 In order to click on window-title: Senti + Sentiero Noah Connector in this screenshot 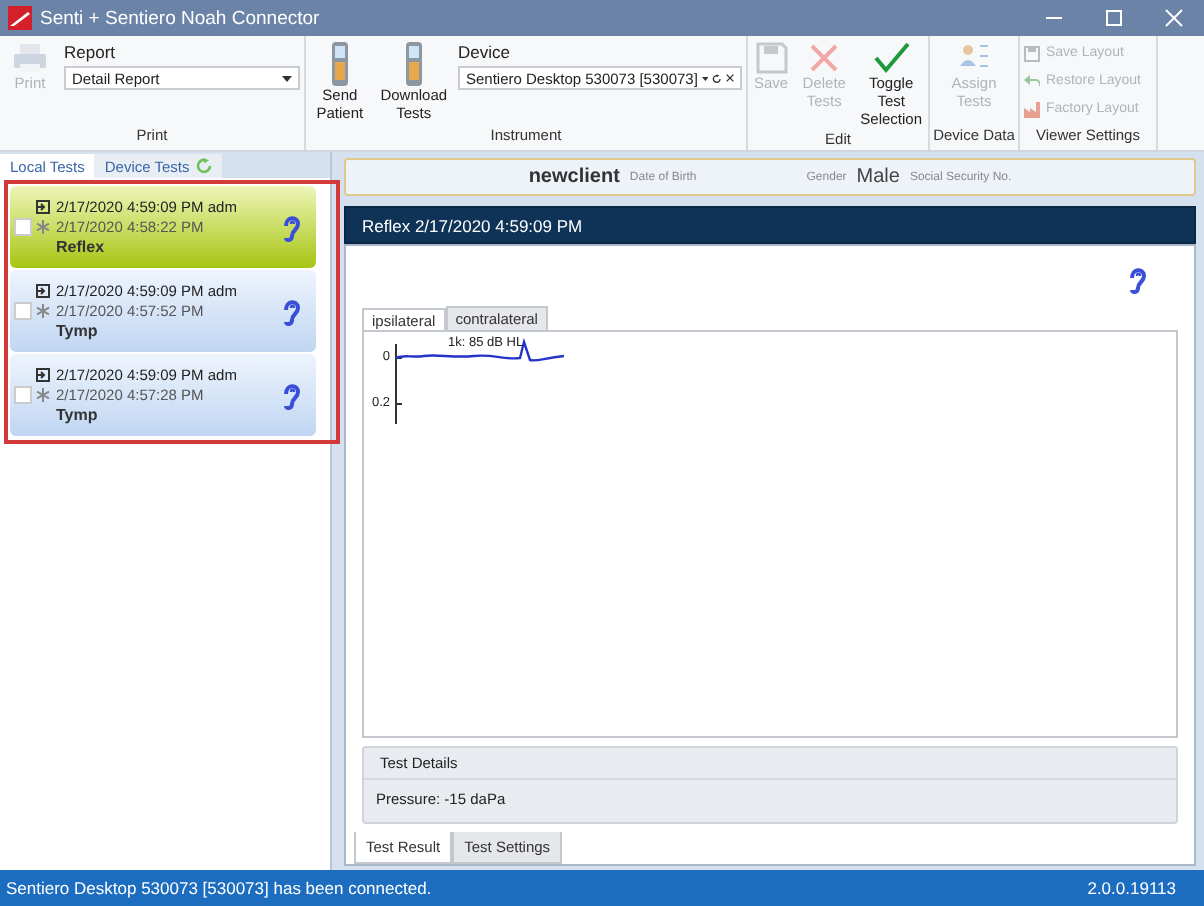, I will do `click(181, 18)`.